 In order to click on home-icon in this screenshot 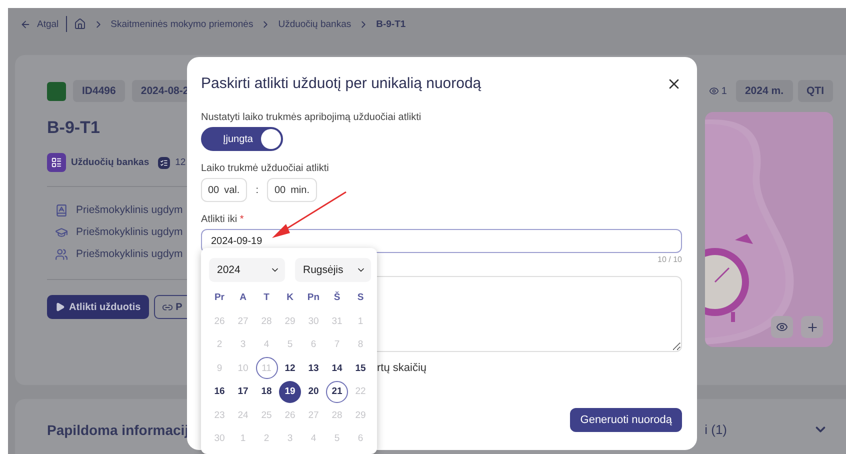, I will do `click(80, 24)`.